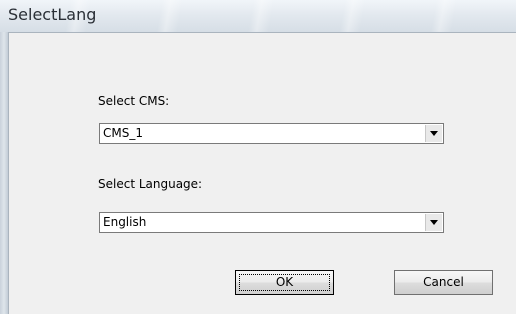 The width and height of the screenshot is (516, 314). I want to click on ok-button-label: OK, so click(284, 282).